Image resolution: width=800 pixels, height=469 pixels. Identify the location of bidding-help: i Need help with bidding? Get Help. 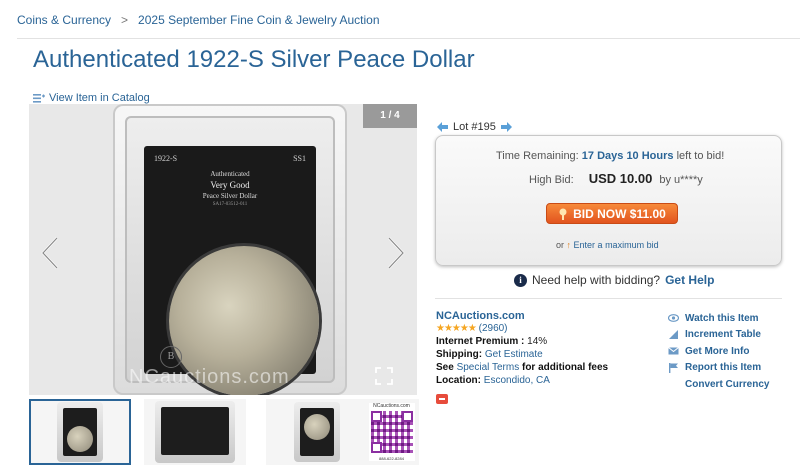
(614, 280).